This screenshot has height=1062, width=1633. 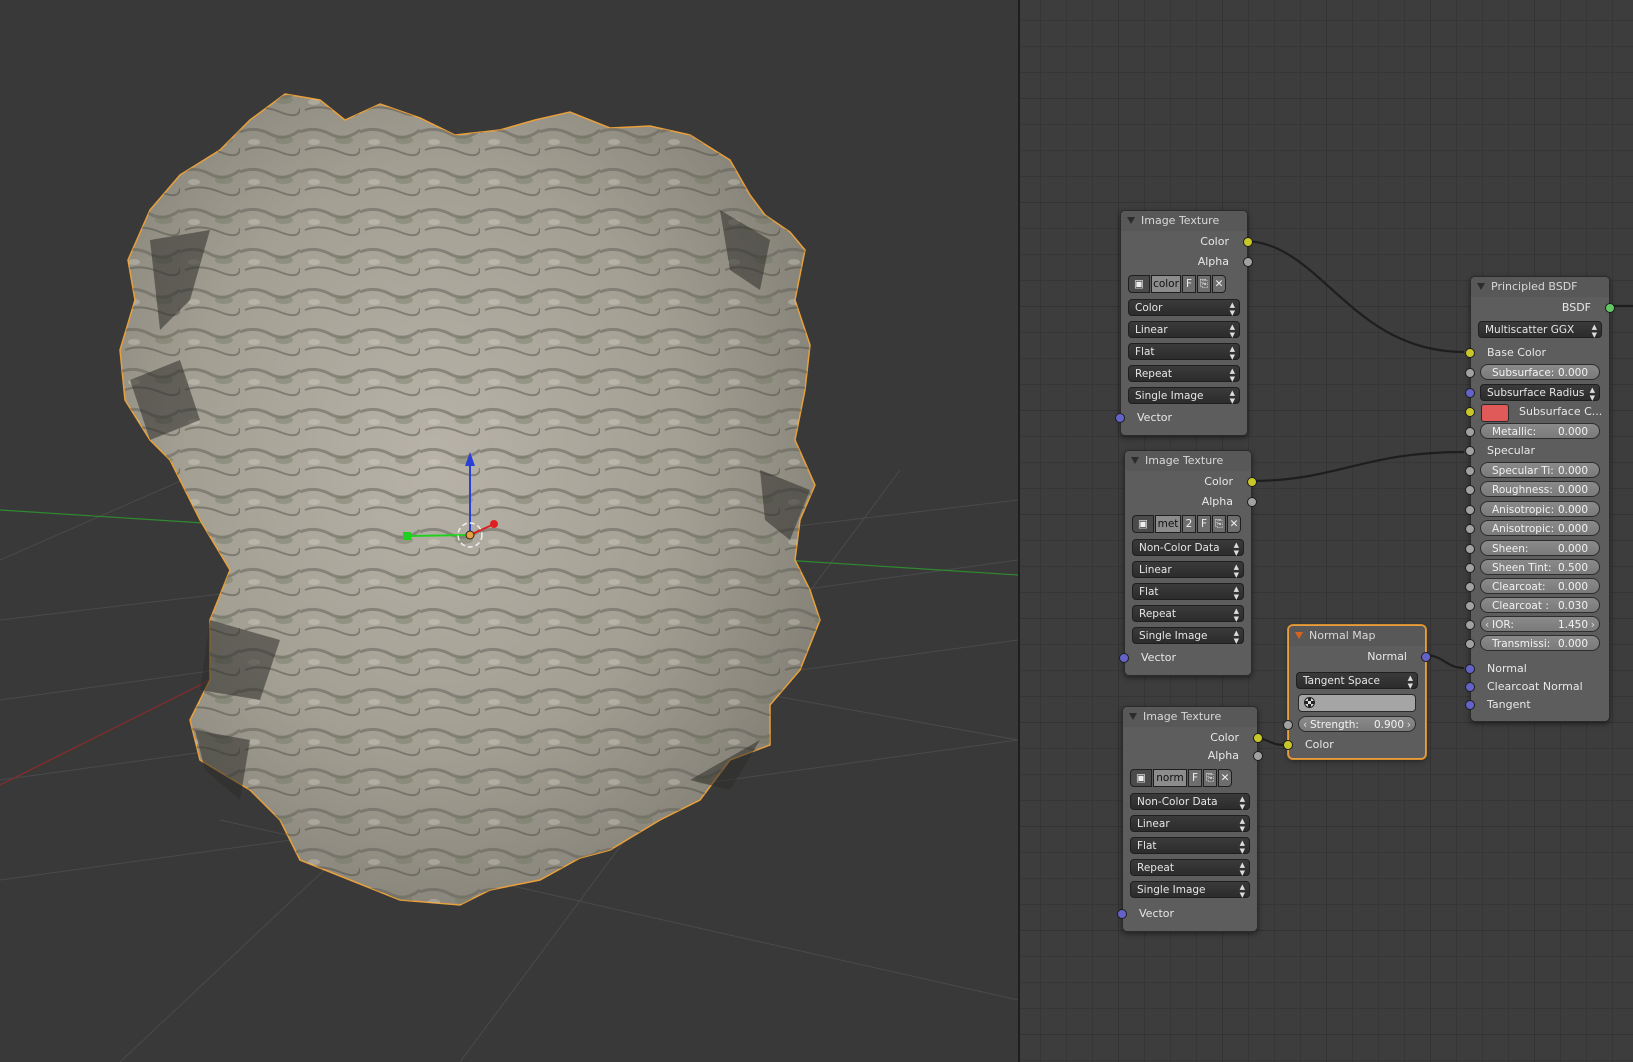 What do you see at coordinates (1470, 669) in the screenshot?
I see `normal-input-socket` at bounding box center [1470, 669].